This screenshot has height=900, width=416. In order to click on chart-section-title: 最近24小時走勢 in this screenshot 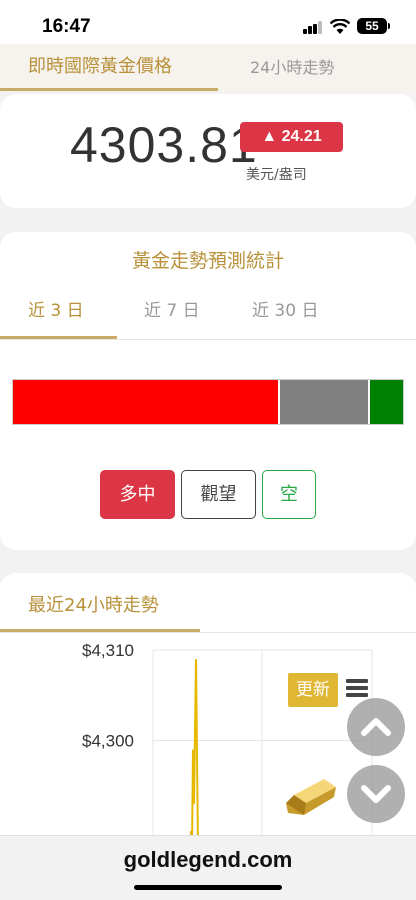, I will do `click(93, 605)`.